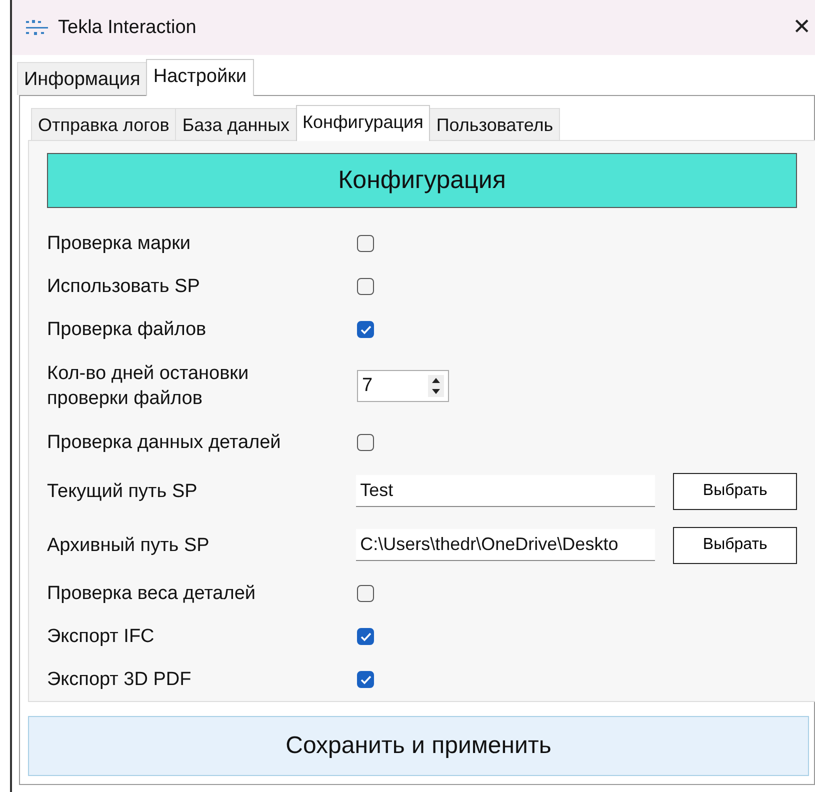  I want to click on setting-label: Использовать SP, so click(124, 287).